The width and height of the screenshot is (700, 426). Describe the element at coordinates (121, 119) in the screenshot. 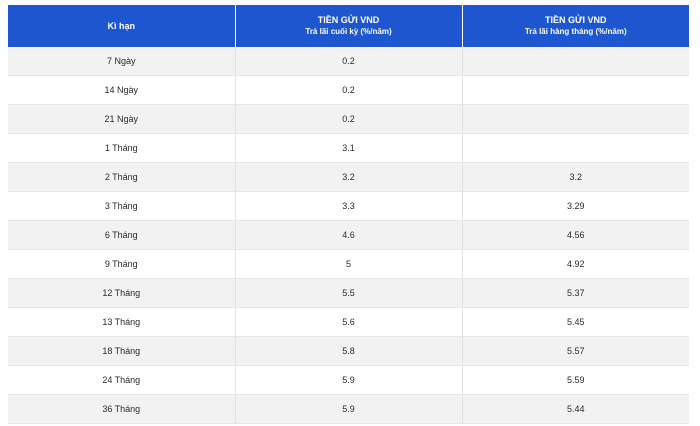

I see `term-cell: 21 Ngày` at that location.